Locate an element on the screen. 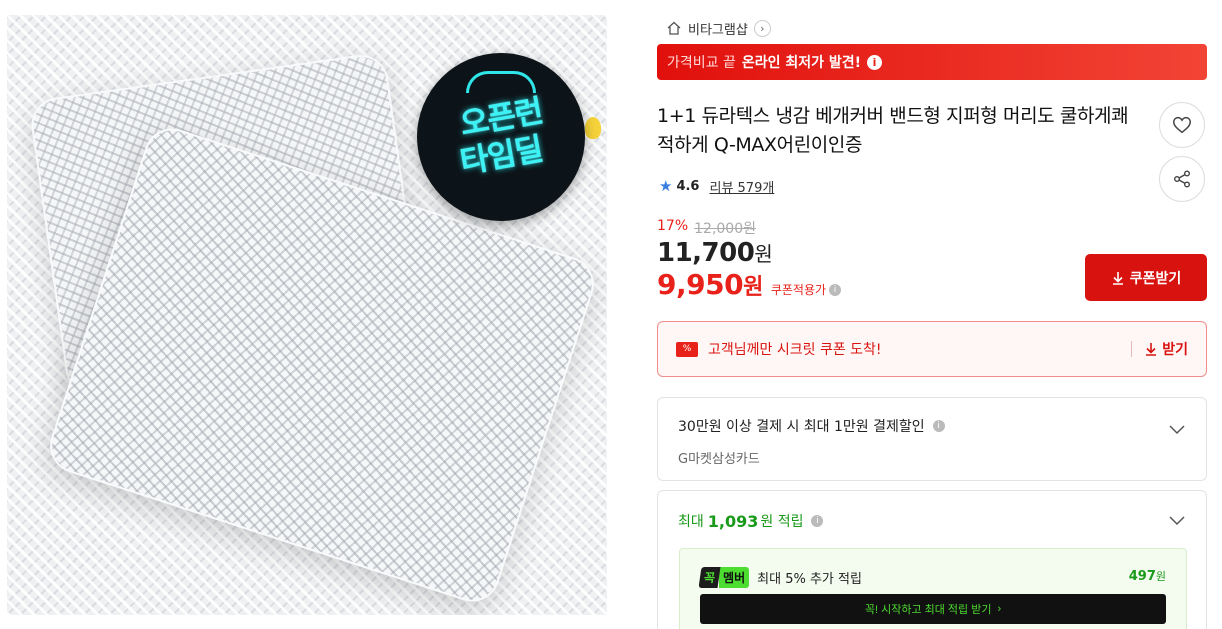 This screenshot has width=1222, height=629. secret-coupon-banner: % 고객님께만 시크릿 쿠폰 도착! 받기 is located at coordinates (932, 349).